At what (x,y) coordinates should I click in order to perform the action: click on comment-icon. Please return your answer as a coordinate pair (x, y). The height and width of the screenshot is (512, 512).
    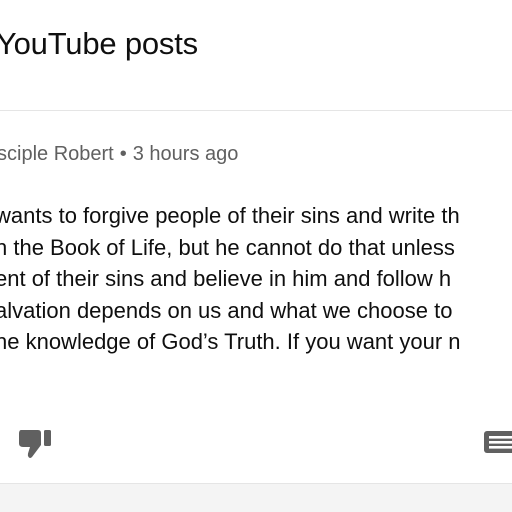
    Looking at the image, I should click on (498, 442).